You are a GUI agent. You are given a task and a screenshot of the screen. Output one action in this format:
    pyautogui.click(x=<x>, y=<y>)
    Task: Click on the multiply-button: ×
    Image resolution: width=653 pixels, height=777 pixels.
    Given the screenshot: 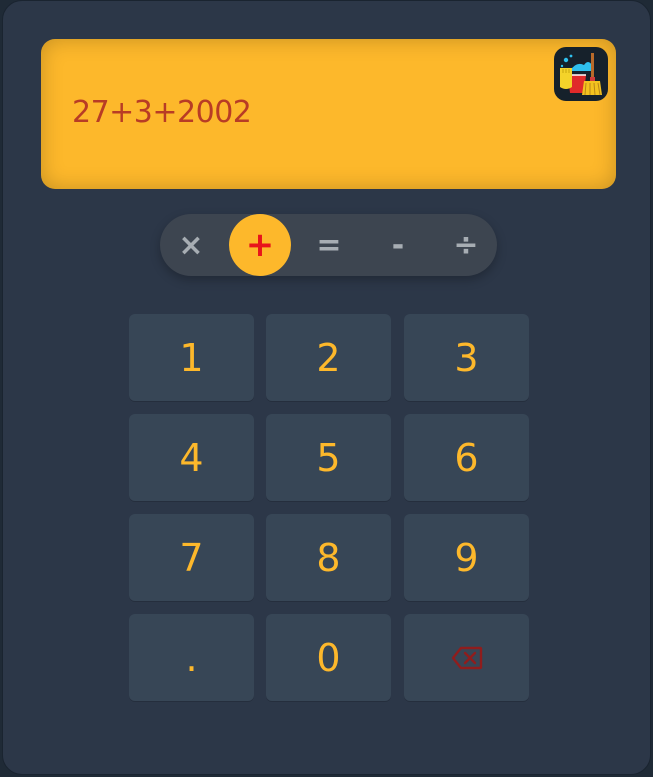 What is the action you would take?
    pyautogui.click(x=191, y=245)
    